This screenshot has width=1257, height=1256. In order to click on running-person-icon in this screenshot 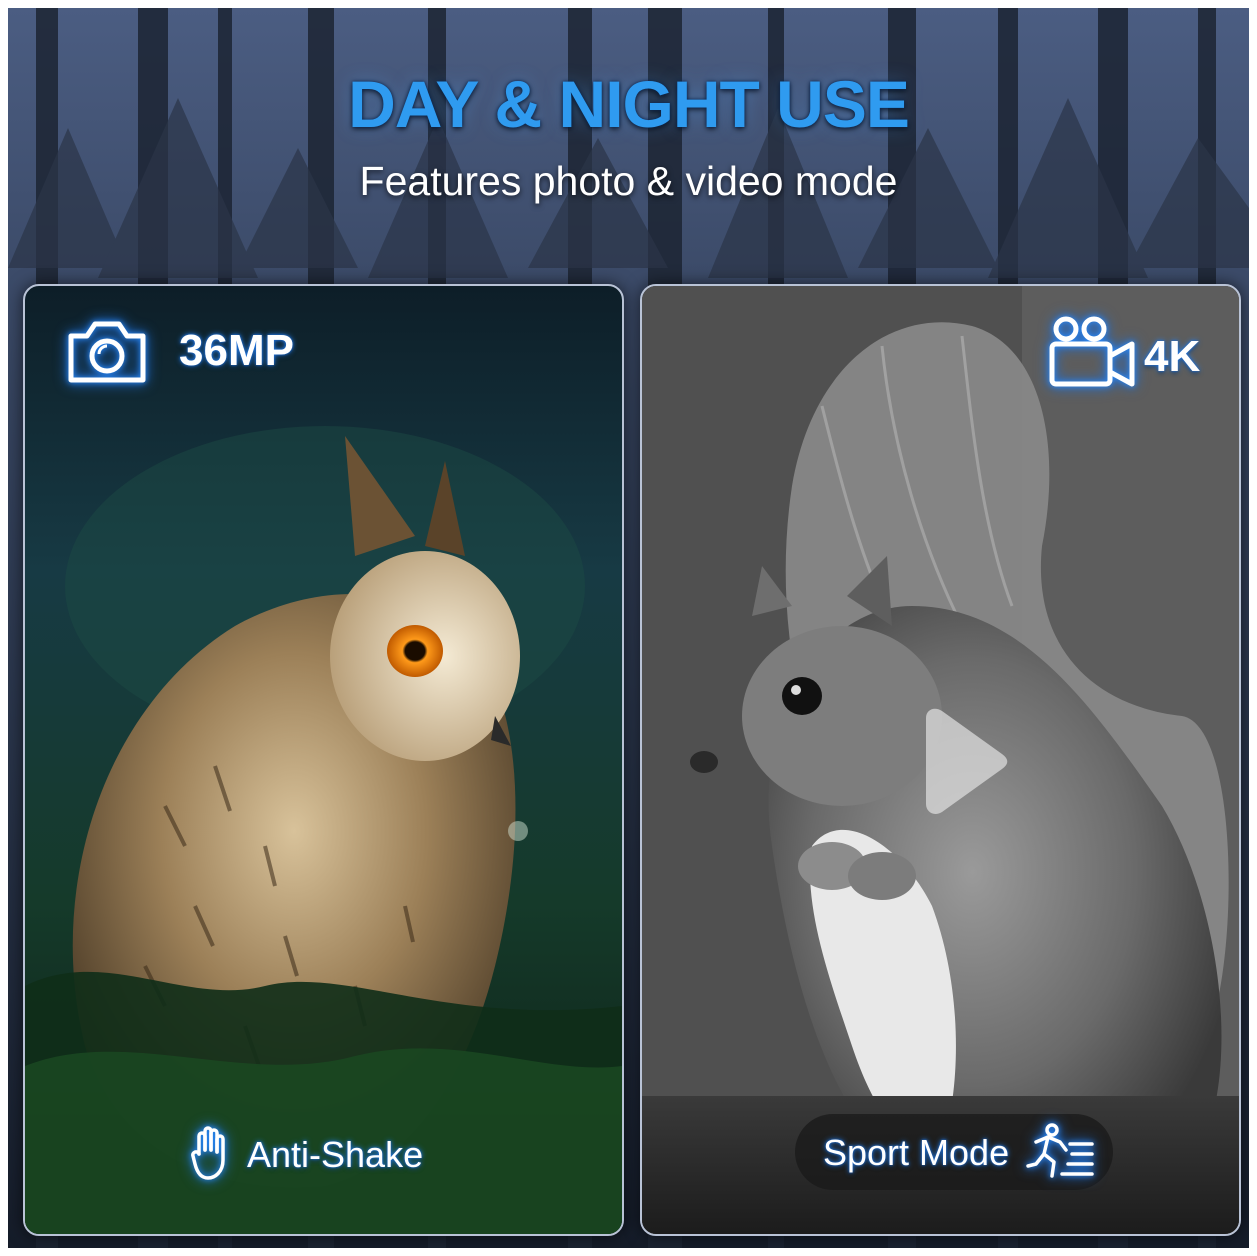, I will do `click(1060, 1153)`.